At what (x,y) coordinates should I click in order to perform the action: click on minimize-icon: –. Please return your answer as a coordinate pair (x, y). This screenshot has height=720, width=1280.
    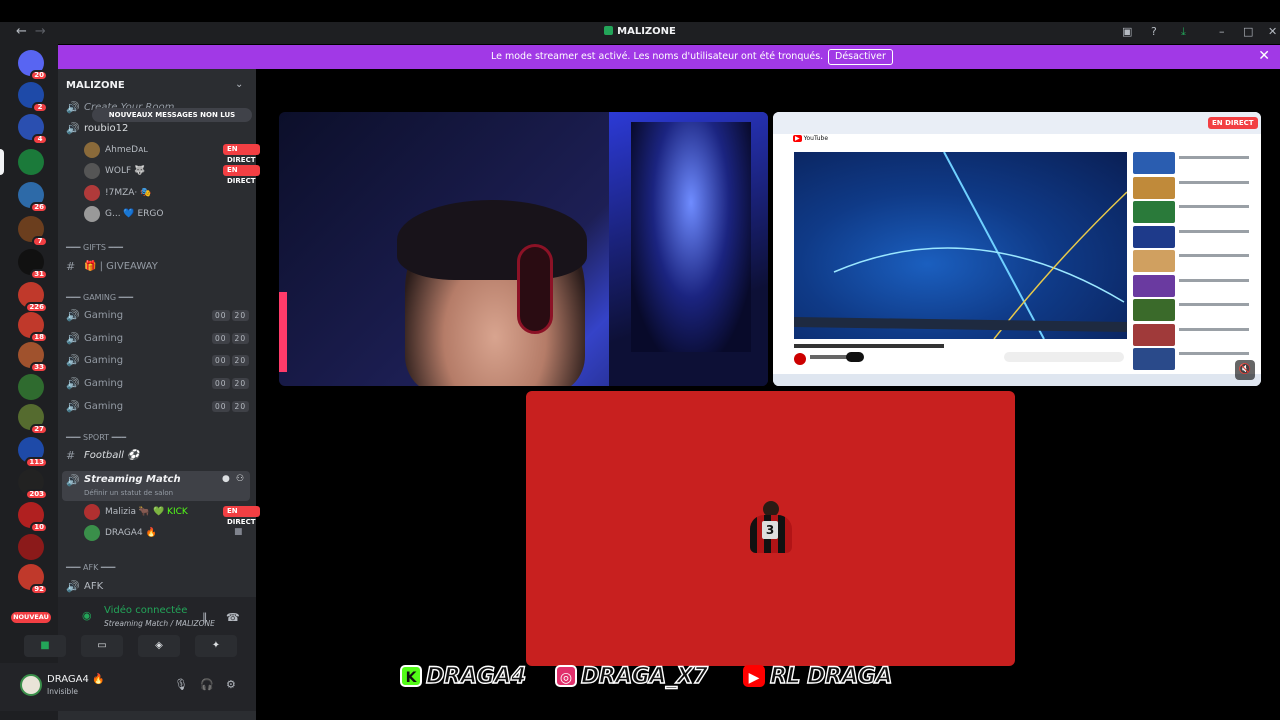
    Looking at the image, I should click on (1222, 31).